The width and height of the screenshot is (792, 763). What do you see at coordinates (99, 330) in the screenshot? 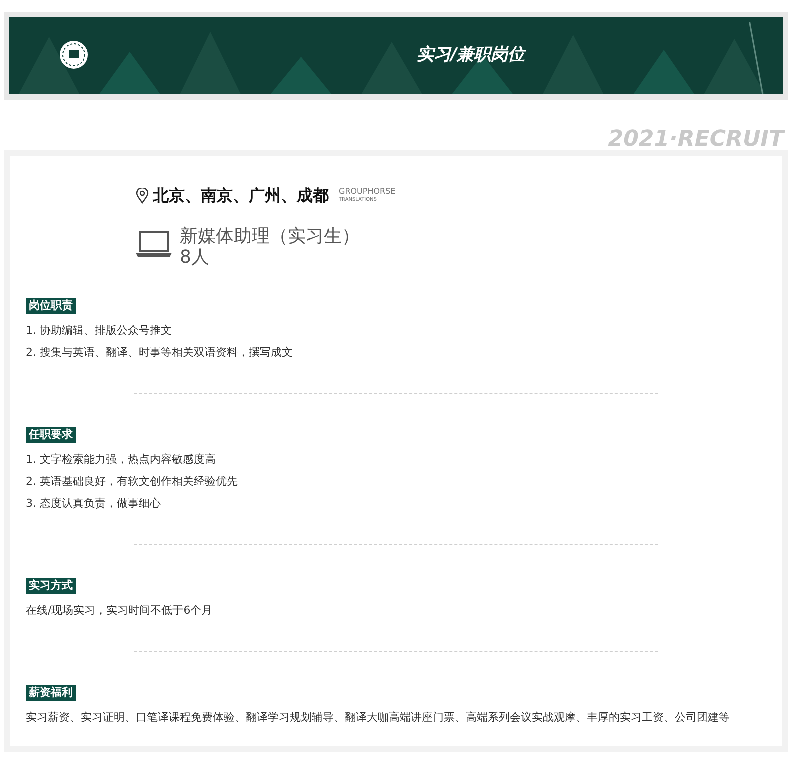
I see `section-line: 1. 协助编辑、排版公众号推文` at bounding box center [99, 330].